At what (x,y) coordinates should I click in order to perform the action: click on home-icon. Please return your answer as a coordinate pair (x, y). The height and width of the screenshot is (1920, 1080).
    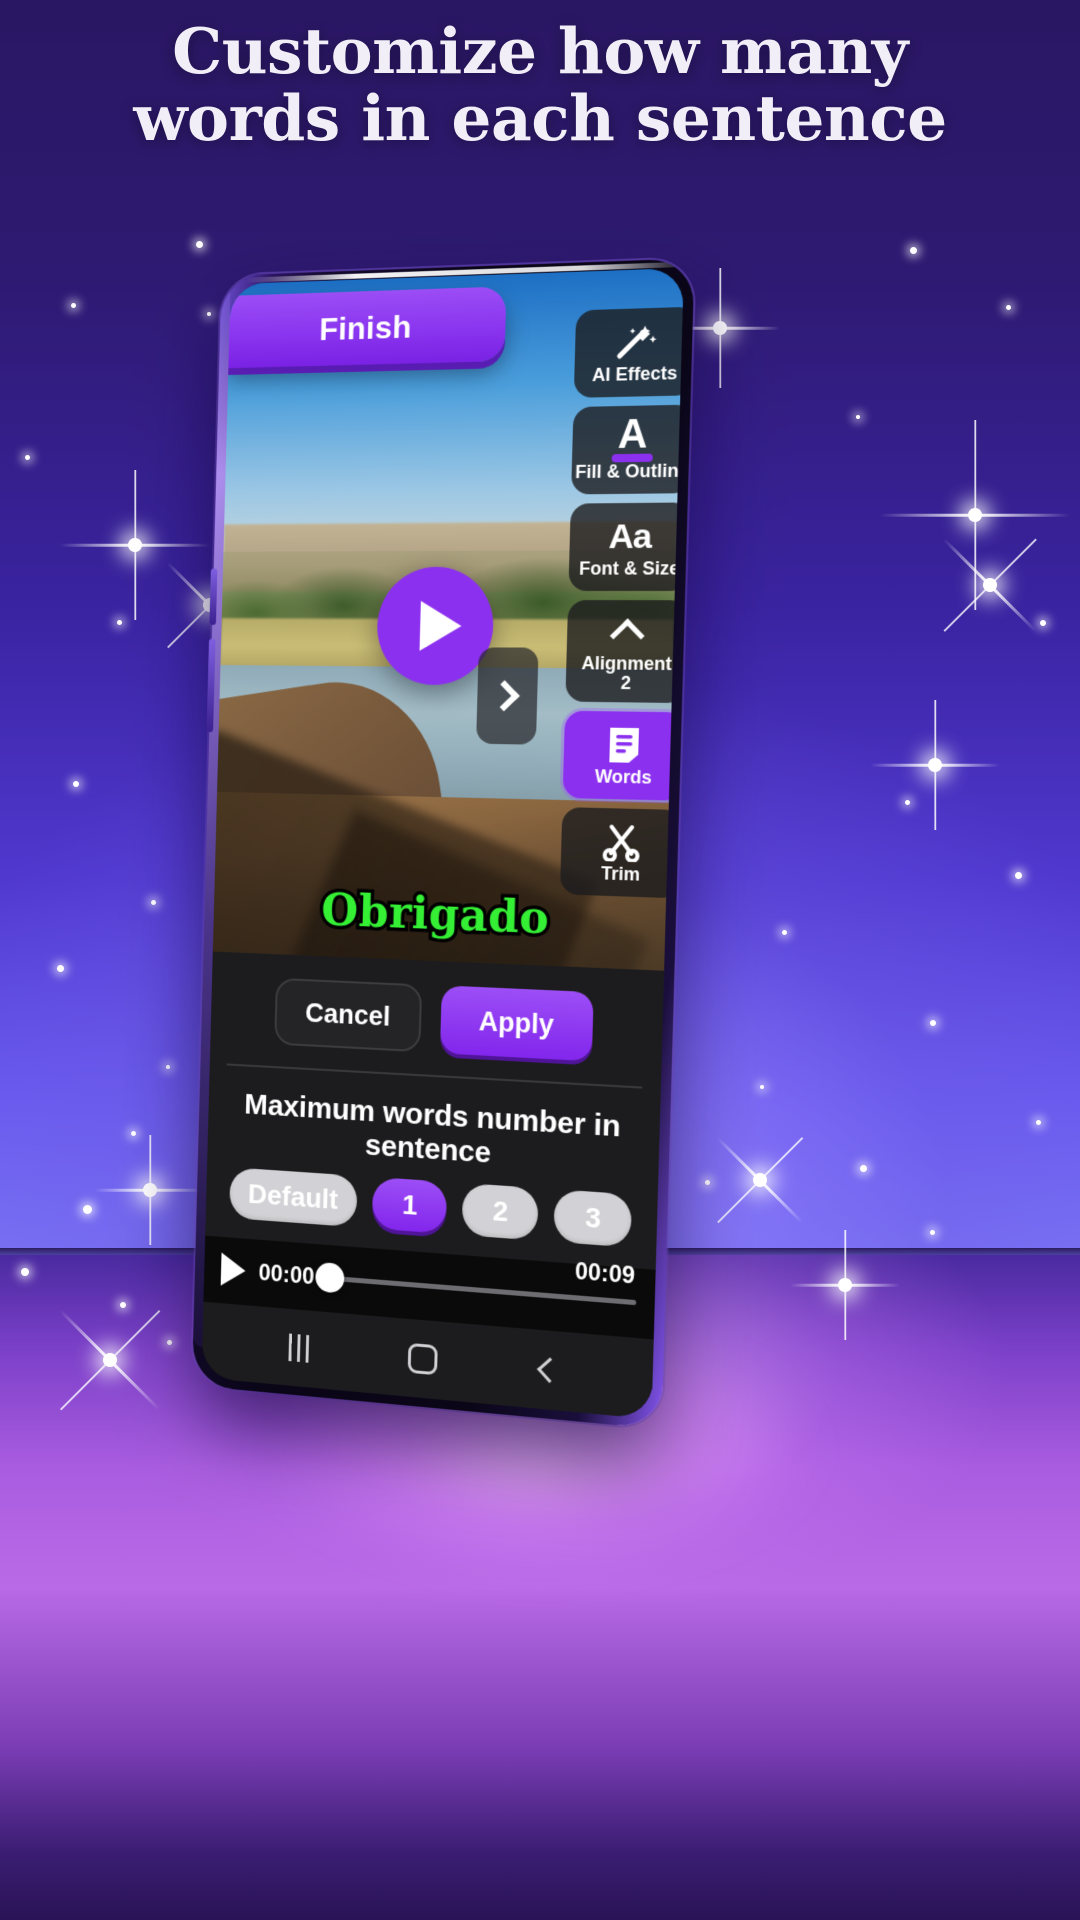
    Looking at the image, I should click on (423, 1359).